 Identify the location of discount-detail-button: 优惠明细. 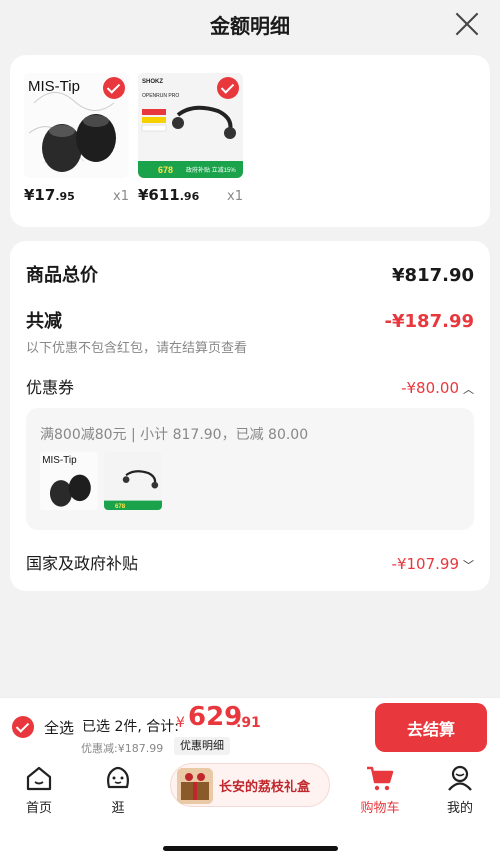
(202, 746).